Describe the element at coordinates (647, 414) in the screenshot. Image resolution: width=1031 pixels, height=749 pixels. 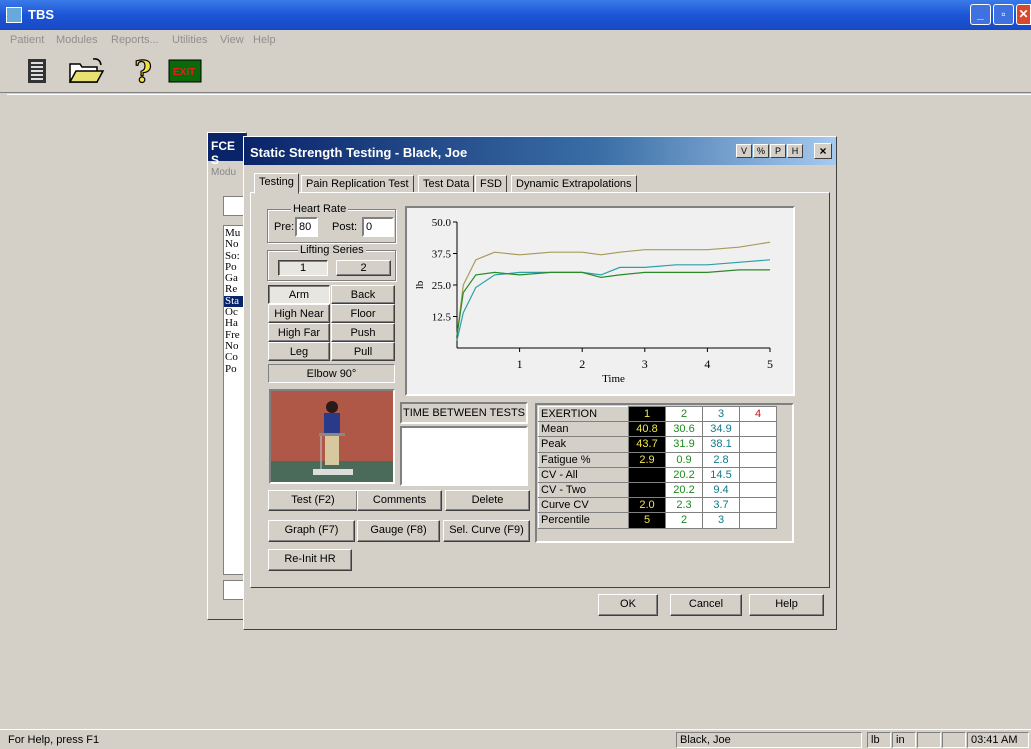
I see `exertion-1-header: 1` at that location.